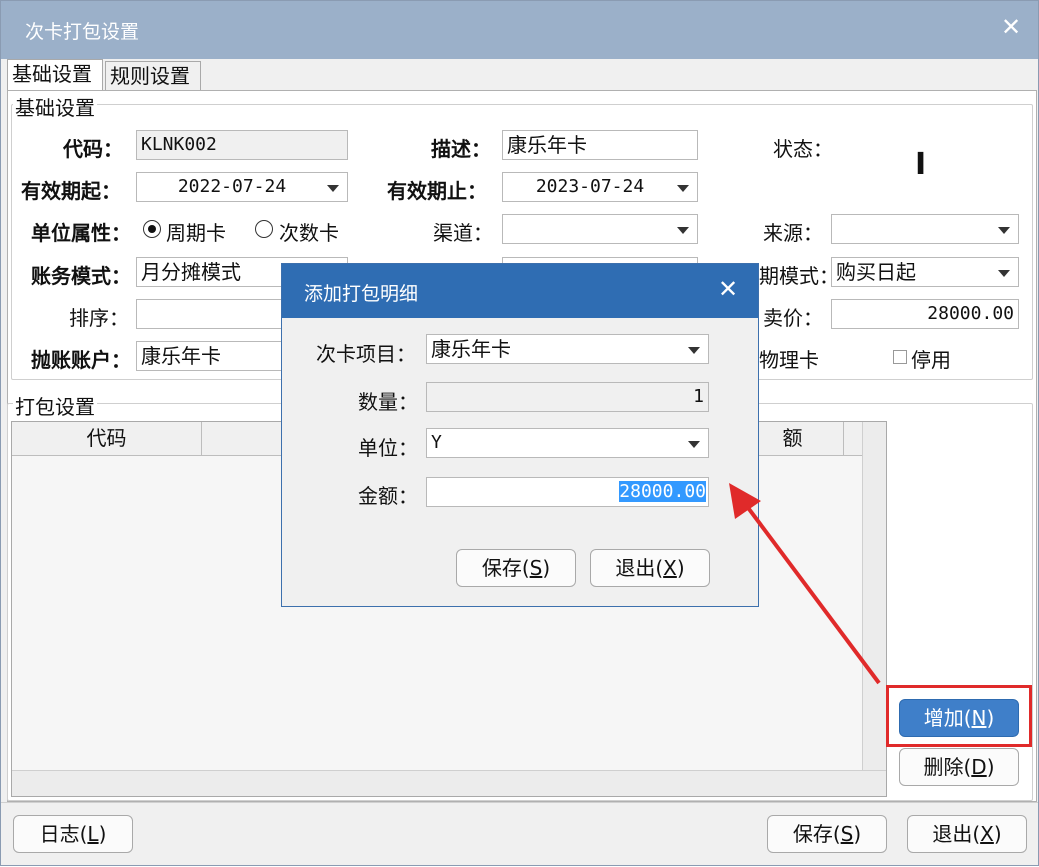  What do you see at coordinates (745, 501) in the screenshot?
I see `annotation-arrow-head` at bounding box center [745, 501].